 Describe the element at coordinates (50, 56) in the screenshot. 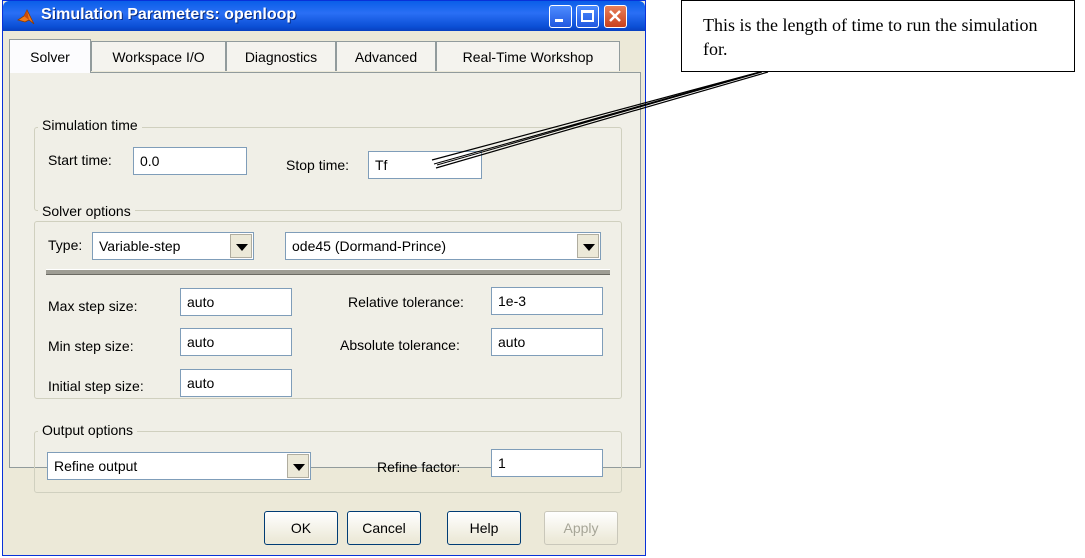

I see `tab-solver: Solver` at that location.